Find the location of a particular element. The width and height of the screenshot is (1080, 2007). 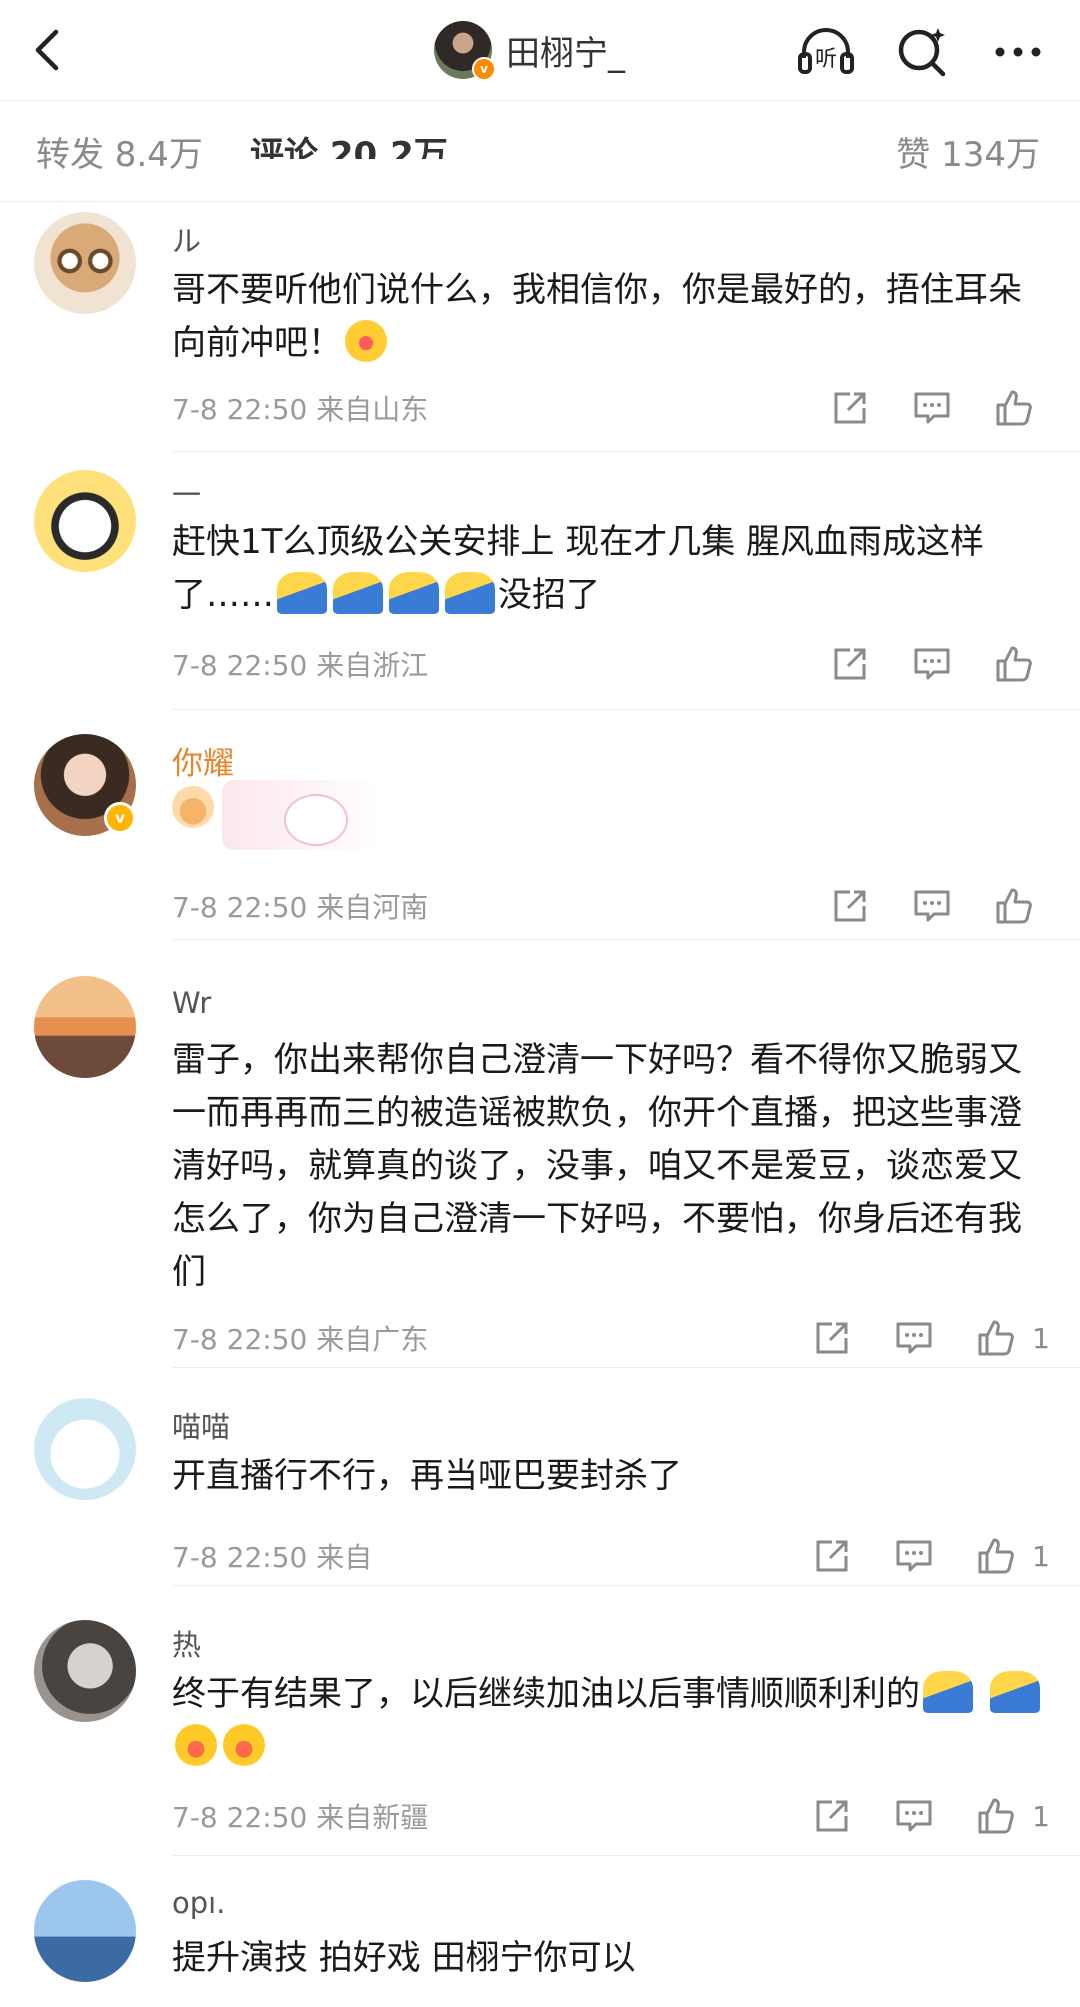

comment-text: 赶快1T么顶级公关安排上 现在才几集 腥风血雨成这样了…… 没招了 is located at coordinates (612, 569).